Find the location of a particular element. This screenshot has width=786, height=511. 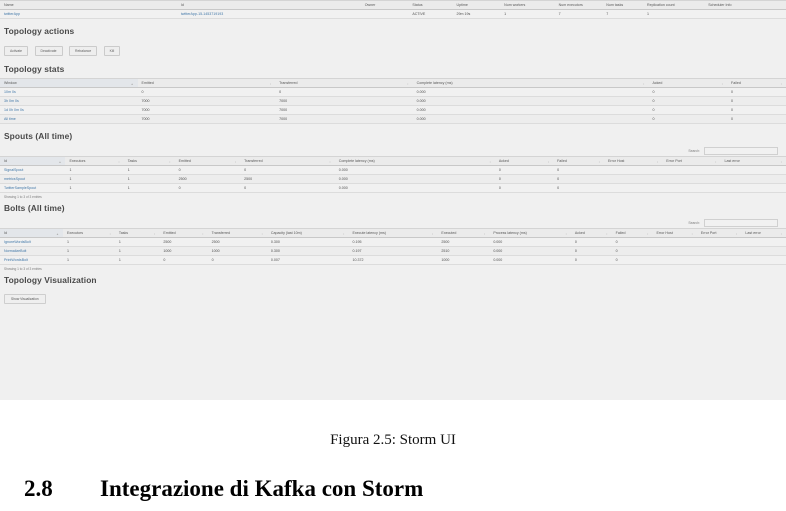

col-id: Id is located at coordinates (268, 5).